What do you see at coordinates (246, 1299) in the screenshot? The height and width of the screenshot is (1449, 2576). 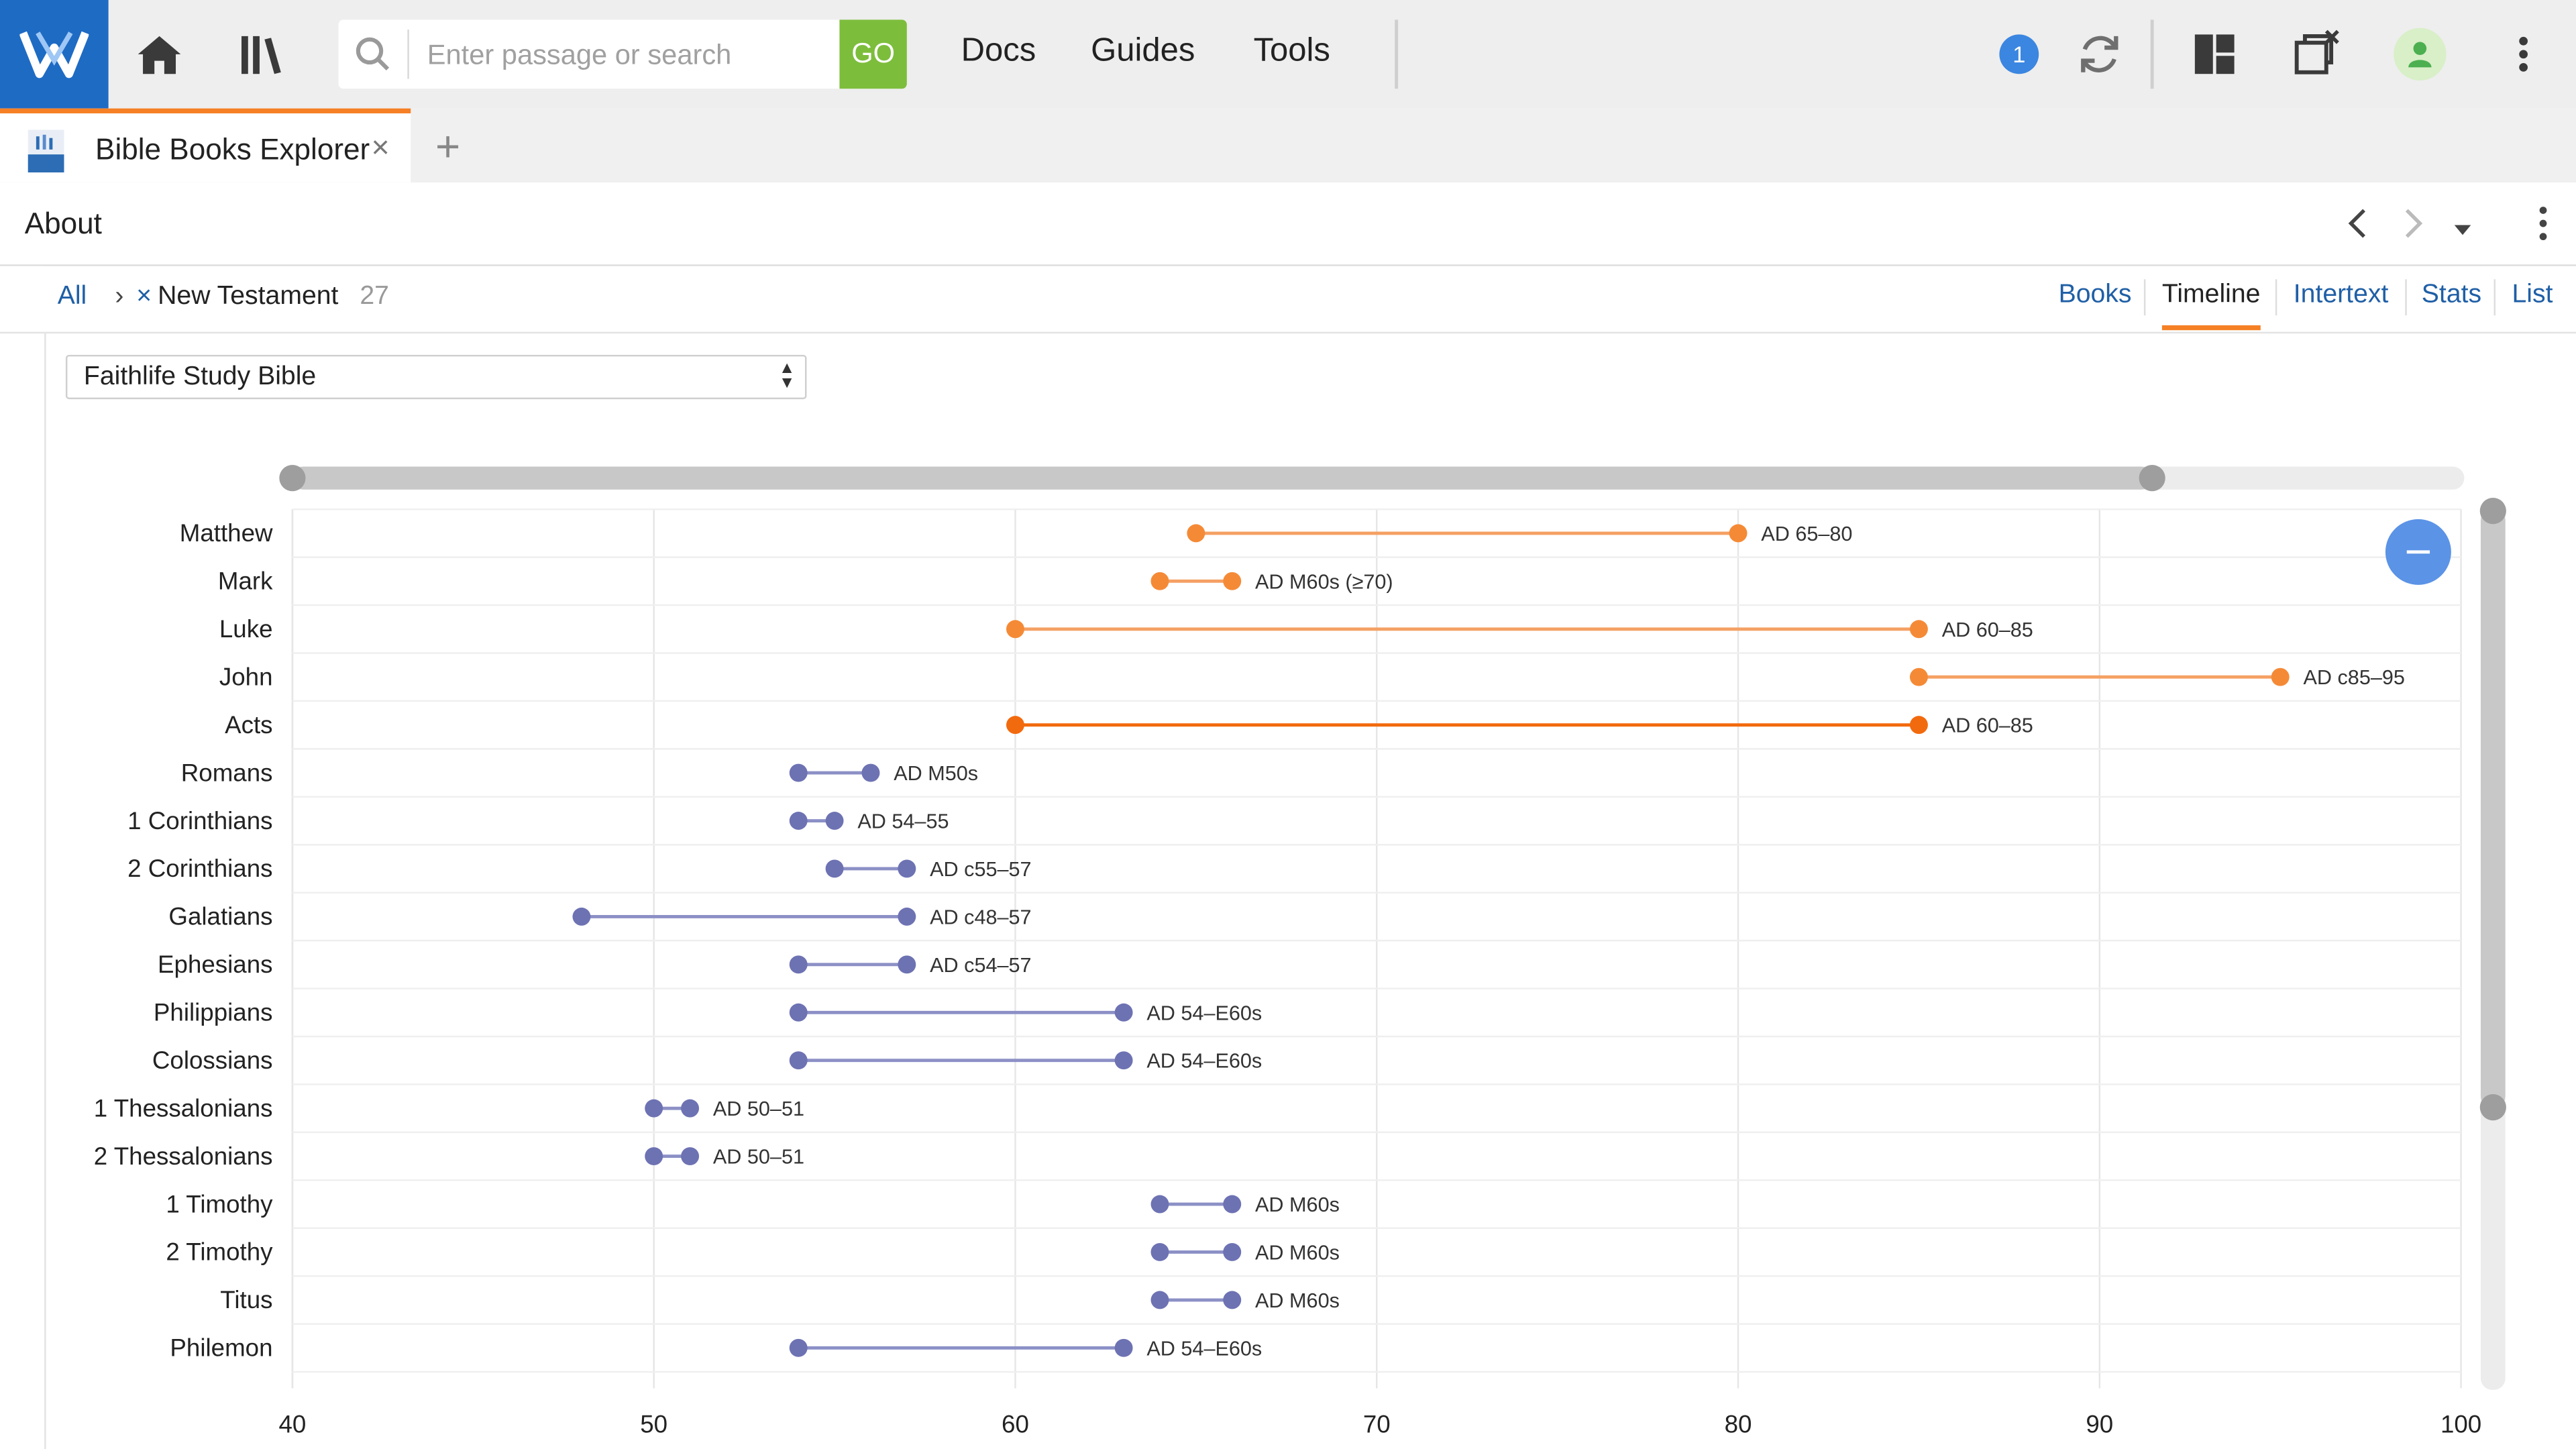 I see `book-label: Titus` at bounding box center [246, 1299].